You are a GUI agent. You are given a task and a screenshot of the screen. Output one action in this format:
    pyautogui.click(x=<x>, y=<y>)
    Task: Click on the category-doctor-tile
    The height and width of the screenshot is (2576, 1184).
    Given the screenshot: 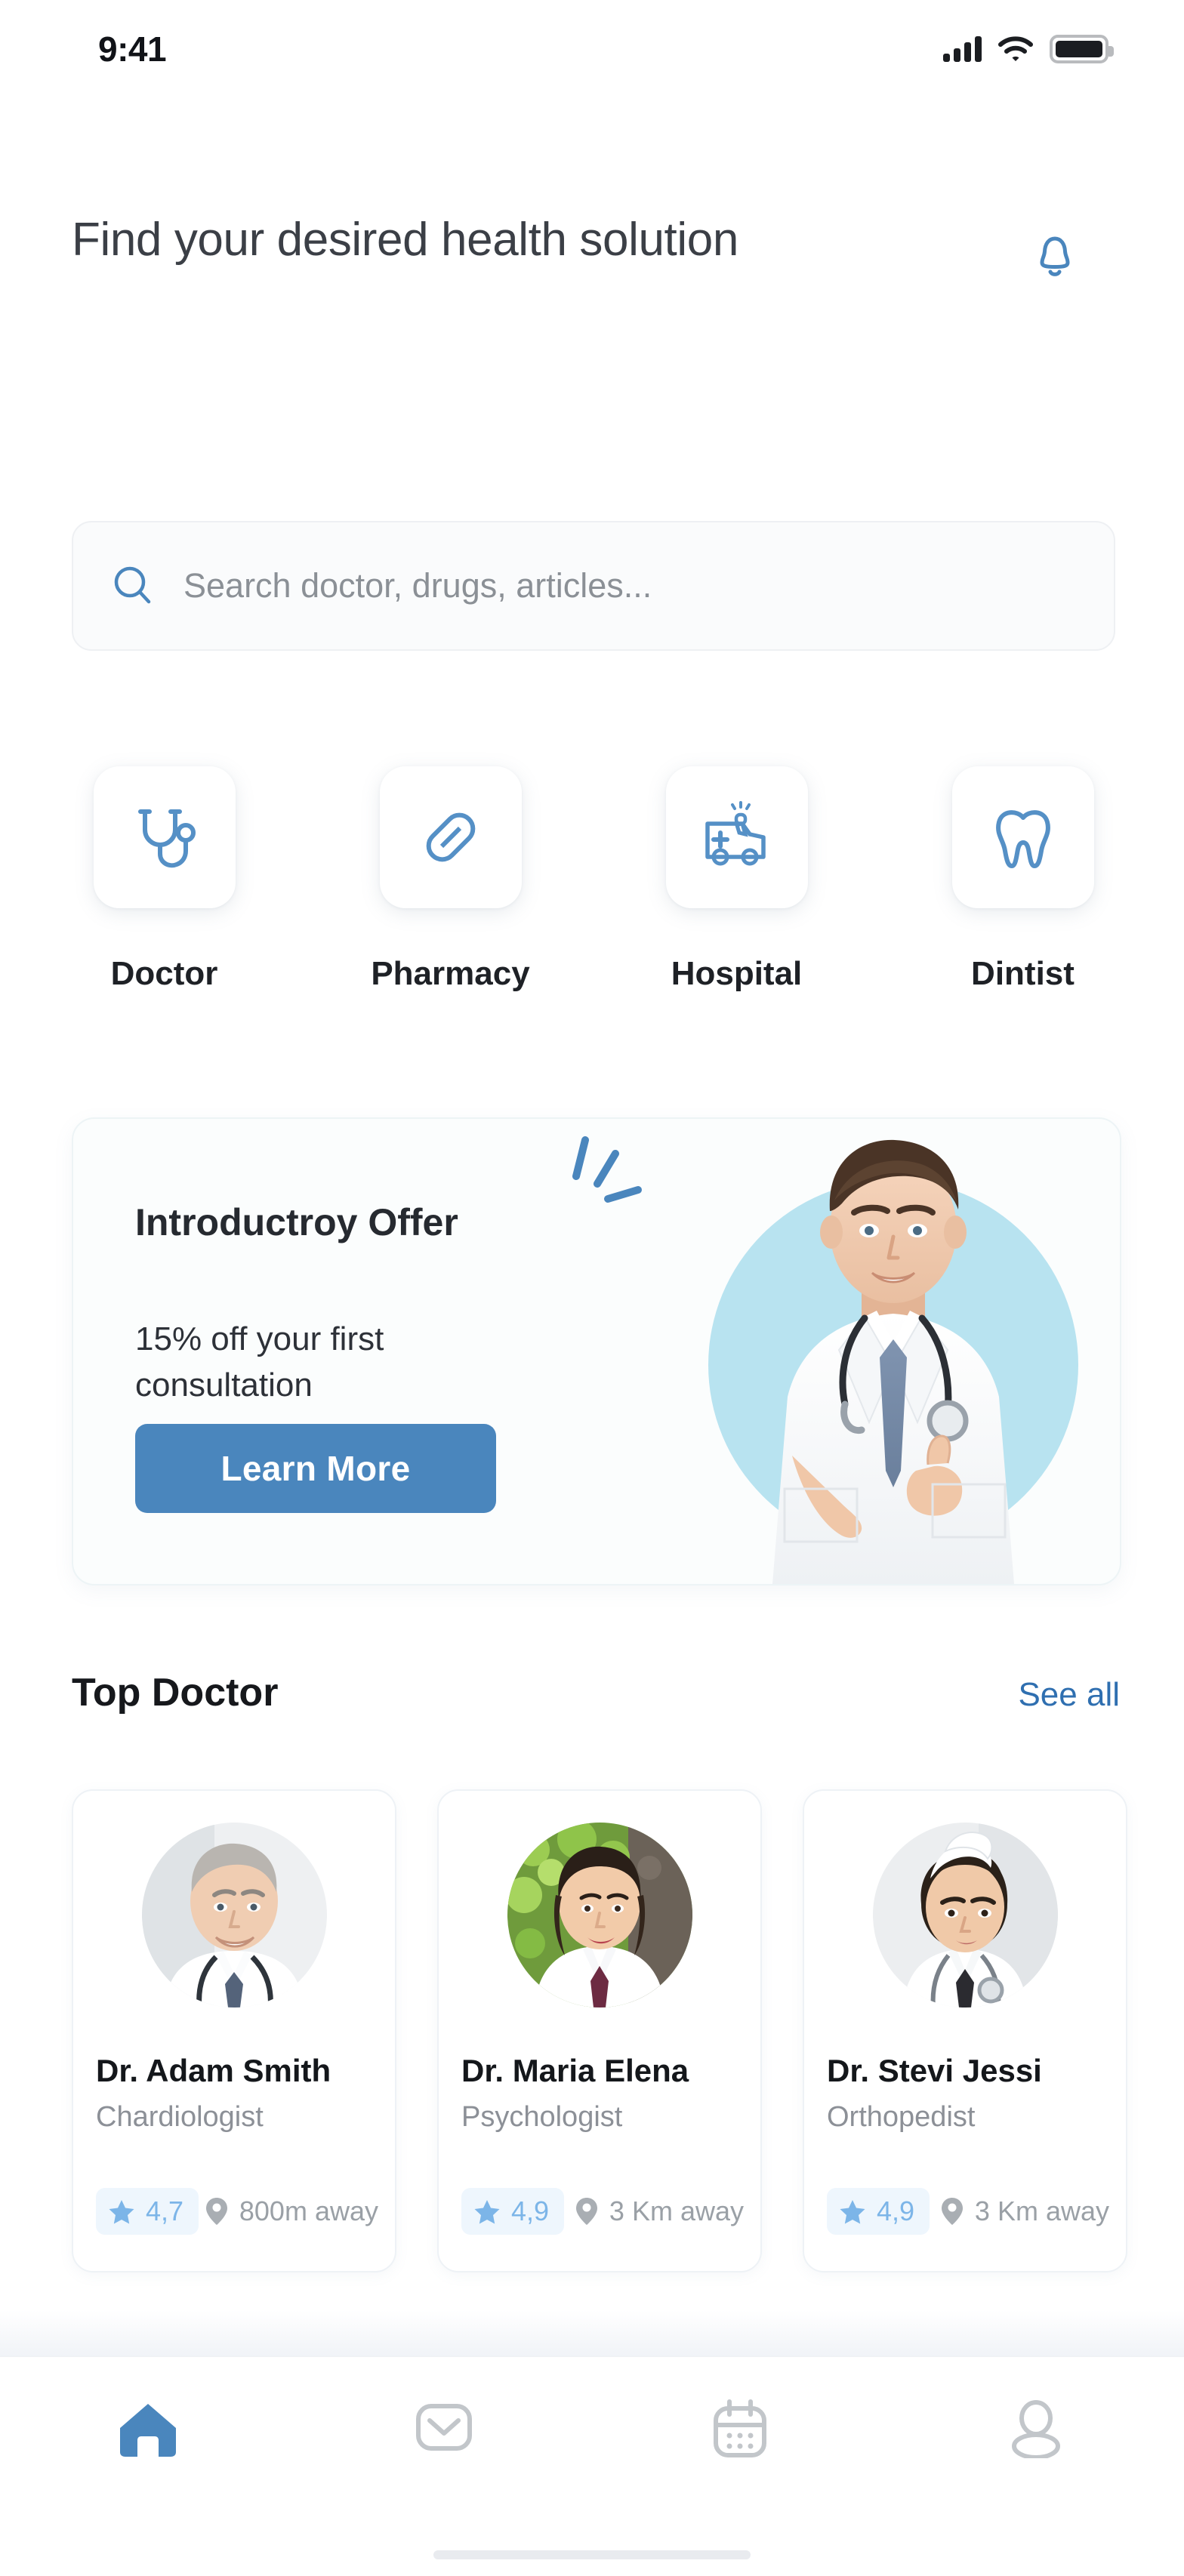 What is the action you would take?
    pyautogui.click(x=164, y=837)
    